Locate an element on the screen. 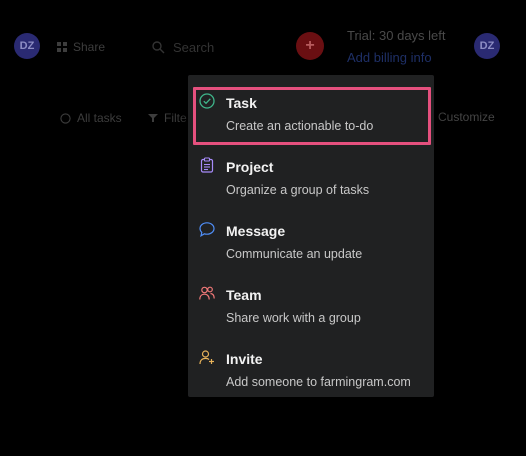  menu-item-invite: Invite Add someone to farmingram.com is located at coordinates (311, 369).